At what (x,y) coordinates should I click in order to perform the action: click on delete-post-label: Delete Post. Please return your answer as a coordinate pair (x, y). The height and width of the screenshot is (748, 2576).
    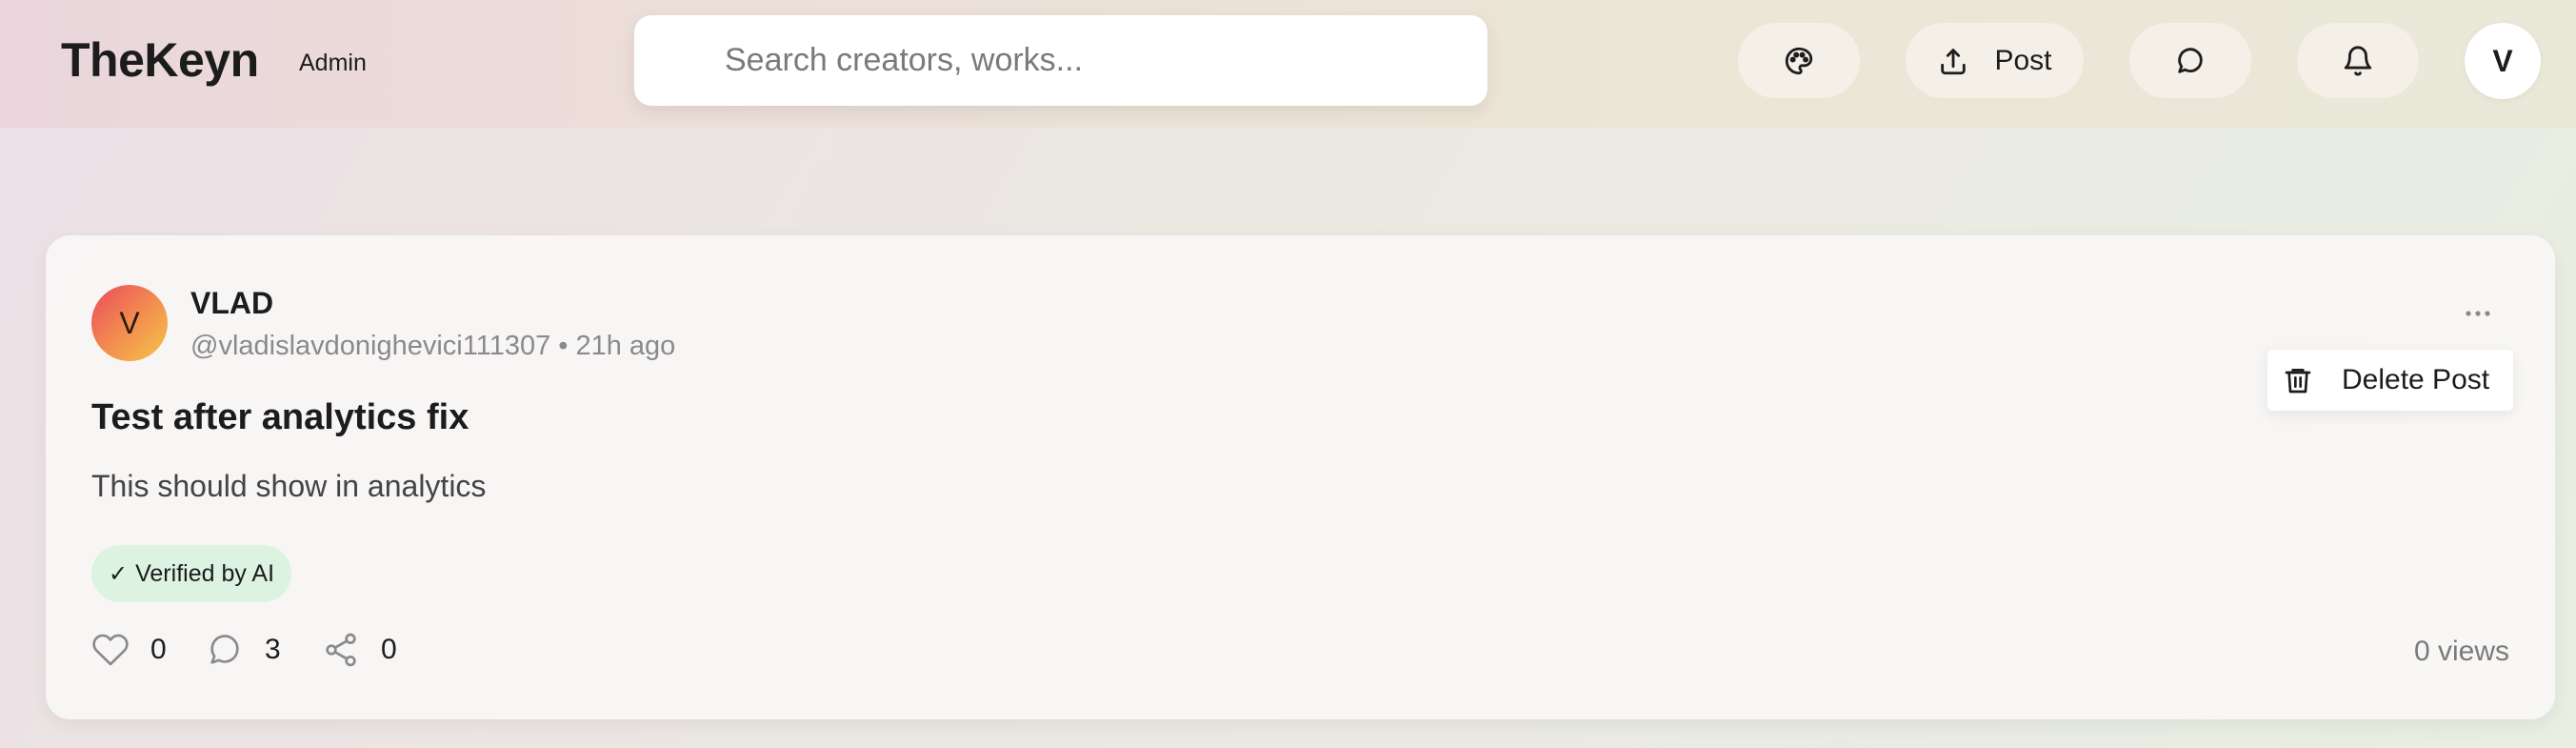
    Looking at the image, I should click on (2416, 380).